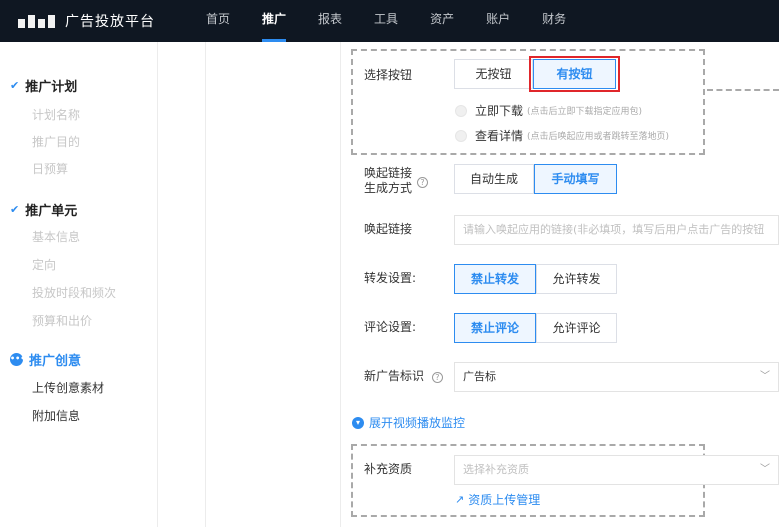 The image size is (779, 527). What do you see at coordinates (56, 415) in the screenshot?
I see `sidebar-item-extra-info: 附加信息` at bounding box center [56, 415].